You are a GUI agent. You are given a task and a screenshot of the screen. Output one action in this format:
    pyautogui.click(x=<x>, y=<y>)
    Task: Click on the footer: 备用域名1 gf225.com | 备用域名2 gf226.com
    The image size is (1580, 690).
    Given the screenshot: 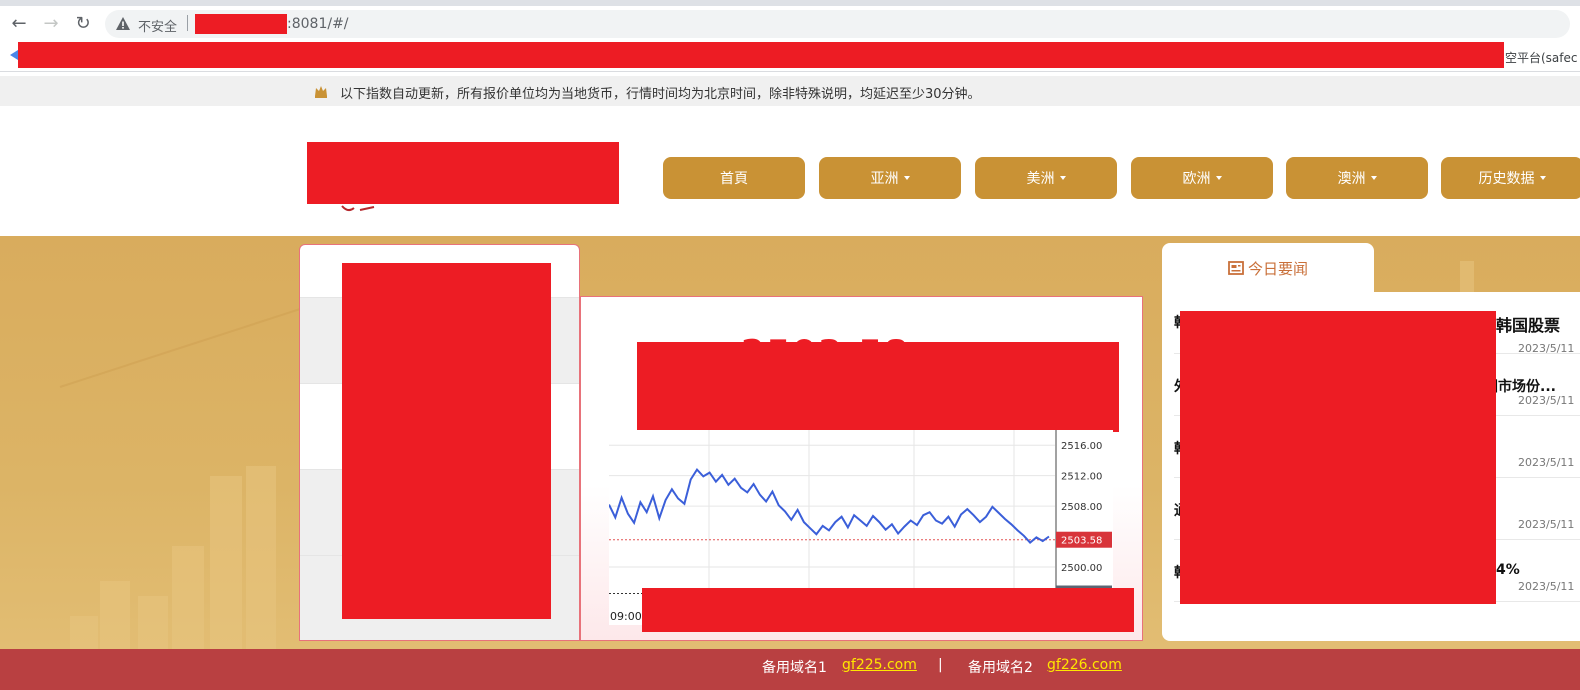 What is the action you would take?
    pyautogui.click(x=790, y=669)
    